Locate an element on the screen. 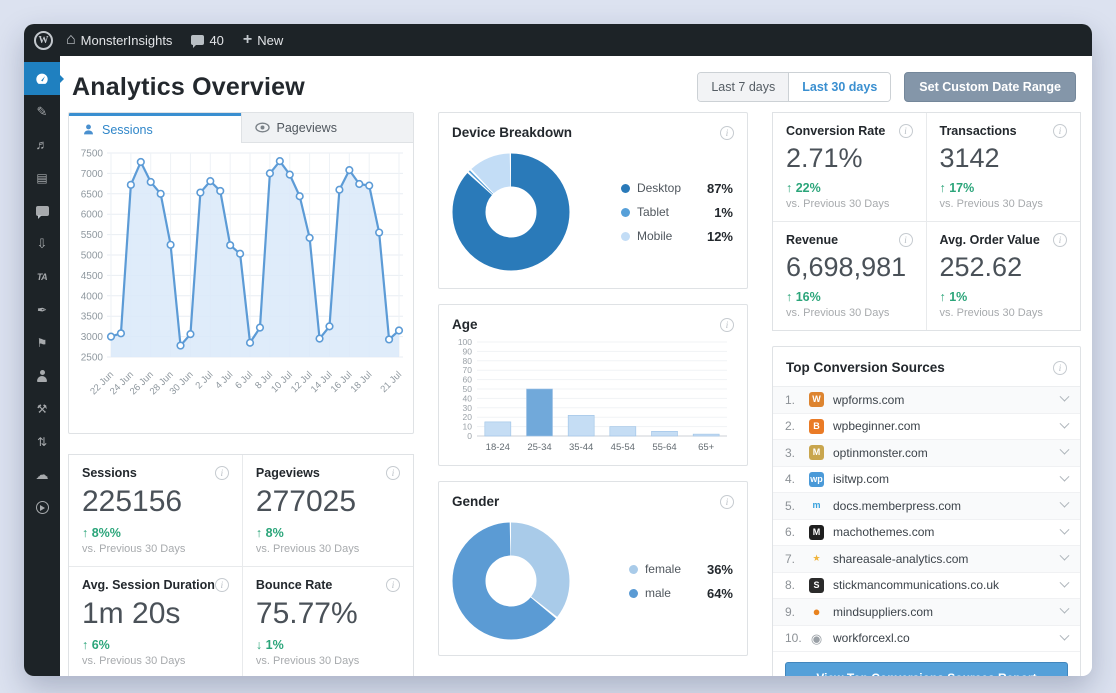  set-custom-date-range-button: Set Custom Date Range is located at coordinates (990, 87).